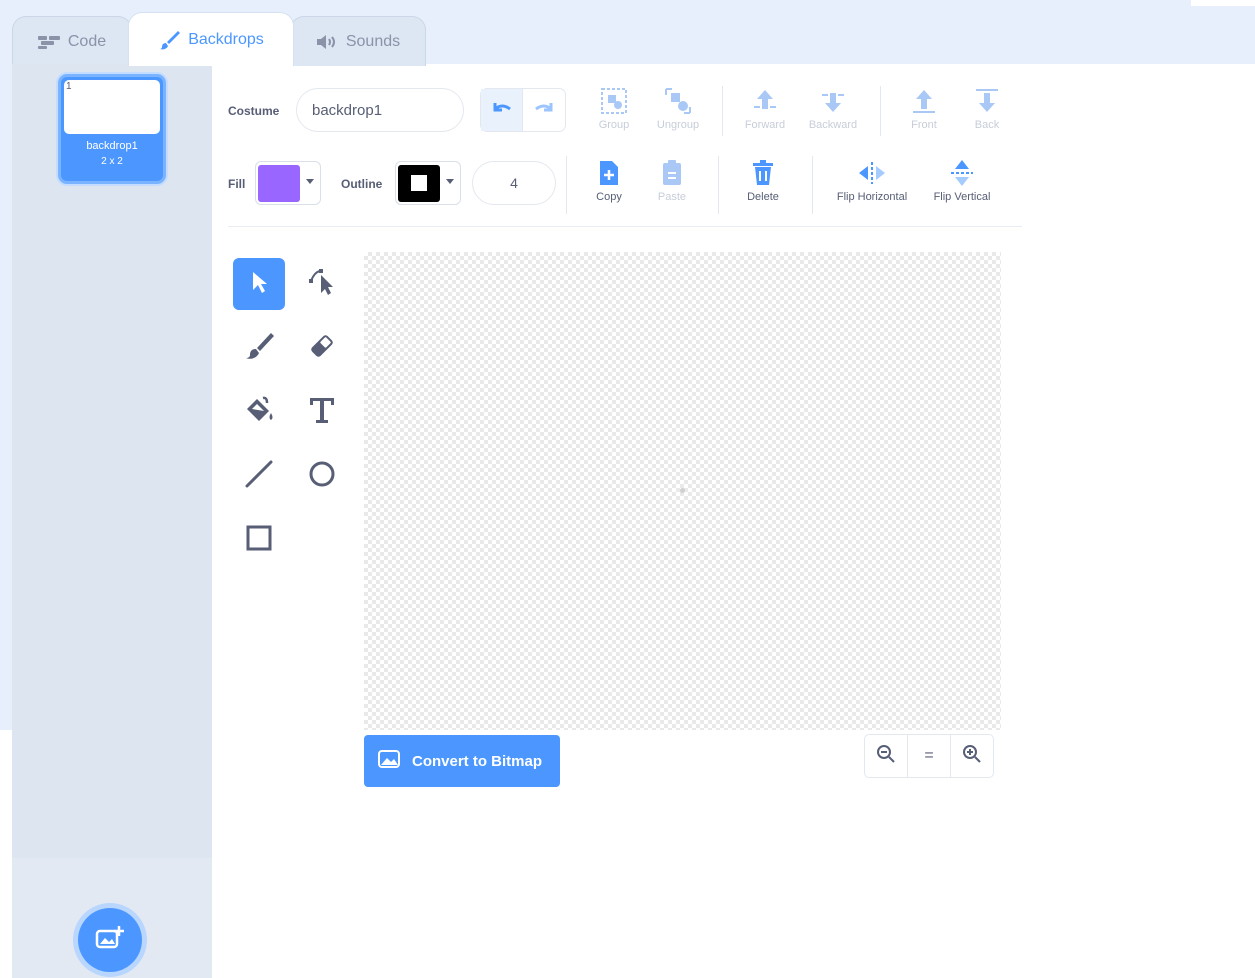 The height and width of the screenshot is (978, 1255). Describe the element at coordinates (924, 101) in the screenshot. I see `front-icon` at that location.